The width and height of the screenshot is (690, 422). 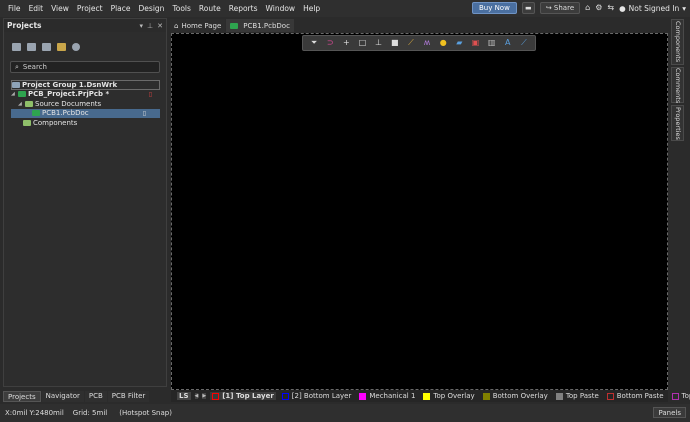 I want to click on layer-tab-top-solder: Top Sold, so click(x=680, y=396).